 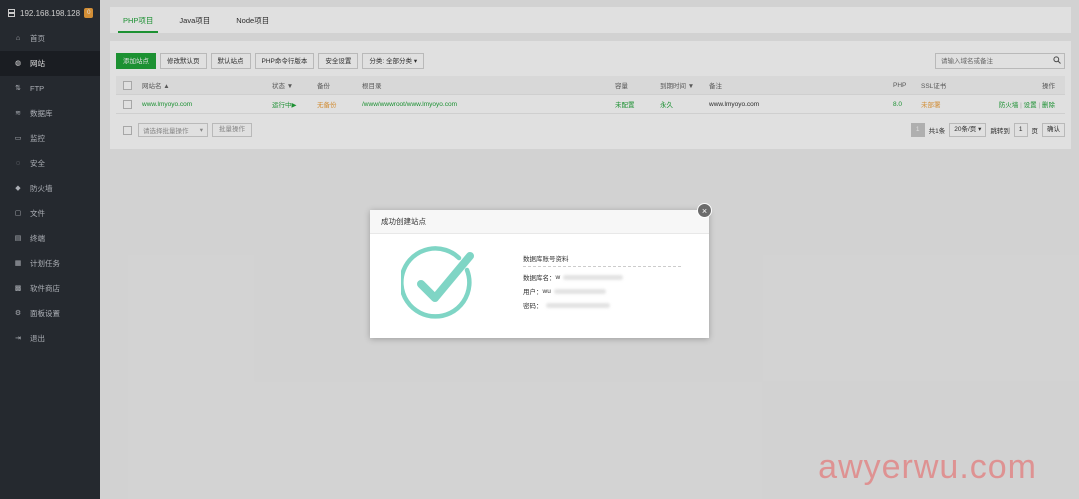 What do you see at coordinates (547, 291) in the screenshot?
I see `db-user-value: wu` at bounding box center [547, 291].